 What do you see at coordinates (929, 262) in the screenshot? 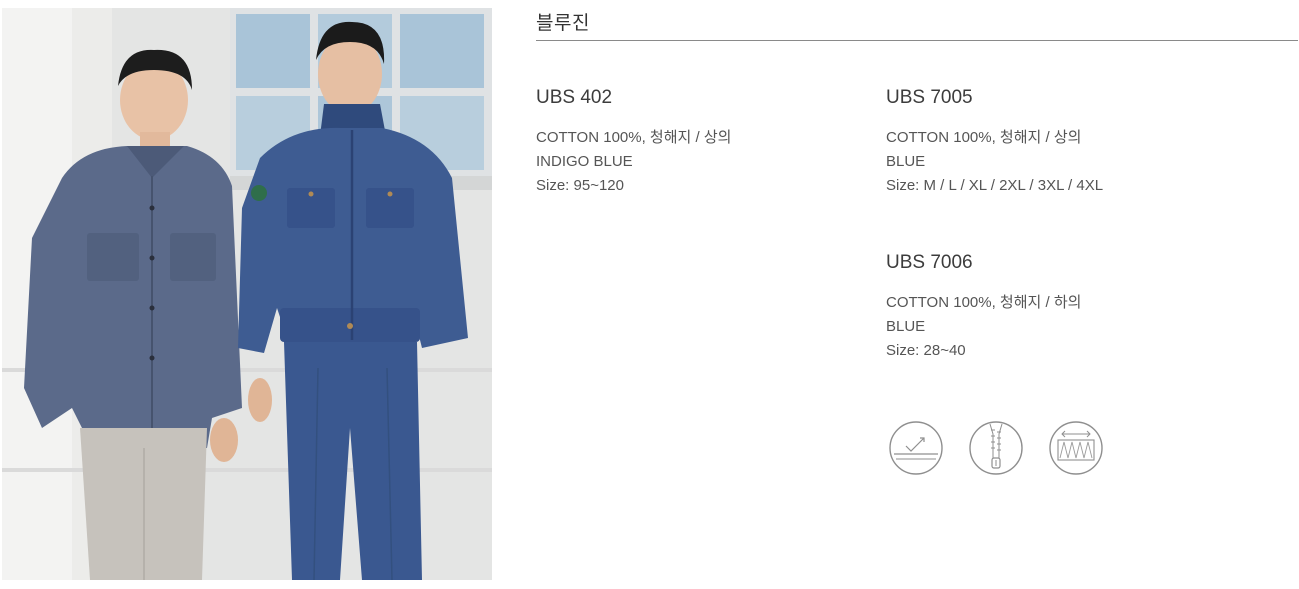
I see `product-code: UBS 7006` at bounding box center [929, 262].